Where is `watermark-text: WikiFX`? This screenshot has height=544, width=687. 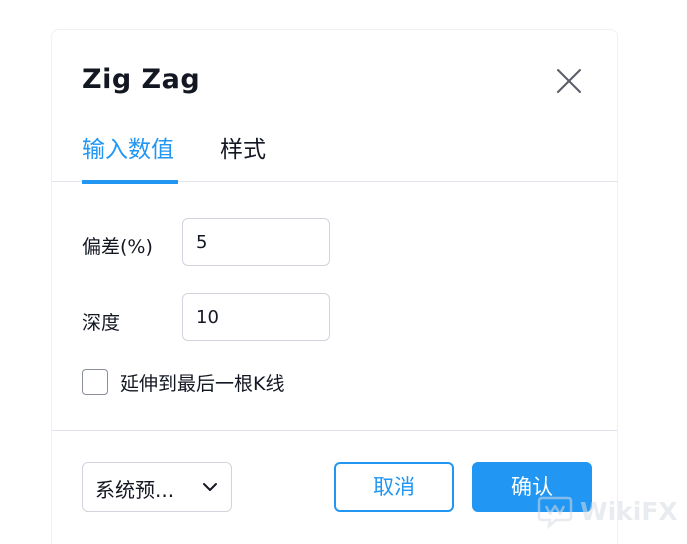
watermark-text: WikiFX is located at coordinates (629, 511).